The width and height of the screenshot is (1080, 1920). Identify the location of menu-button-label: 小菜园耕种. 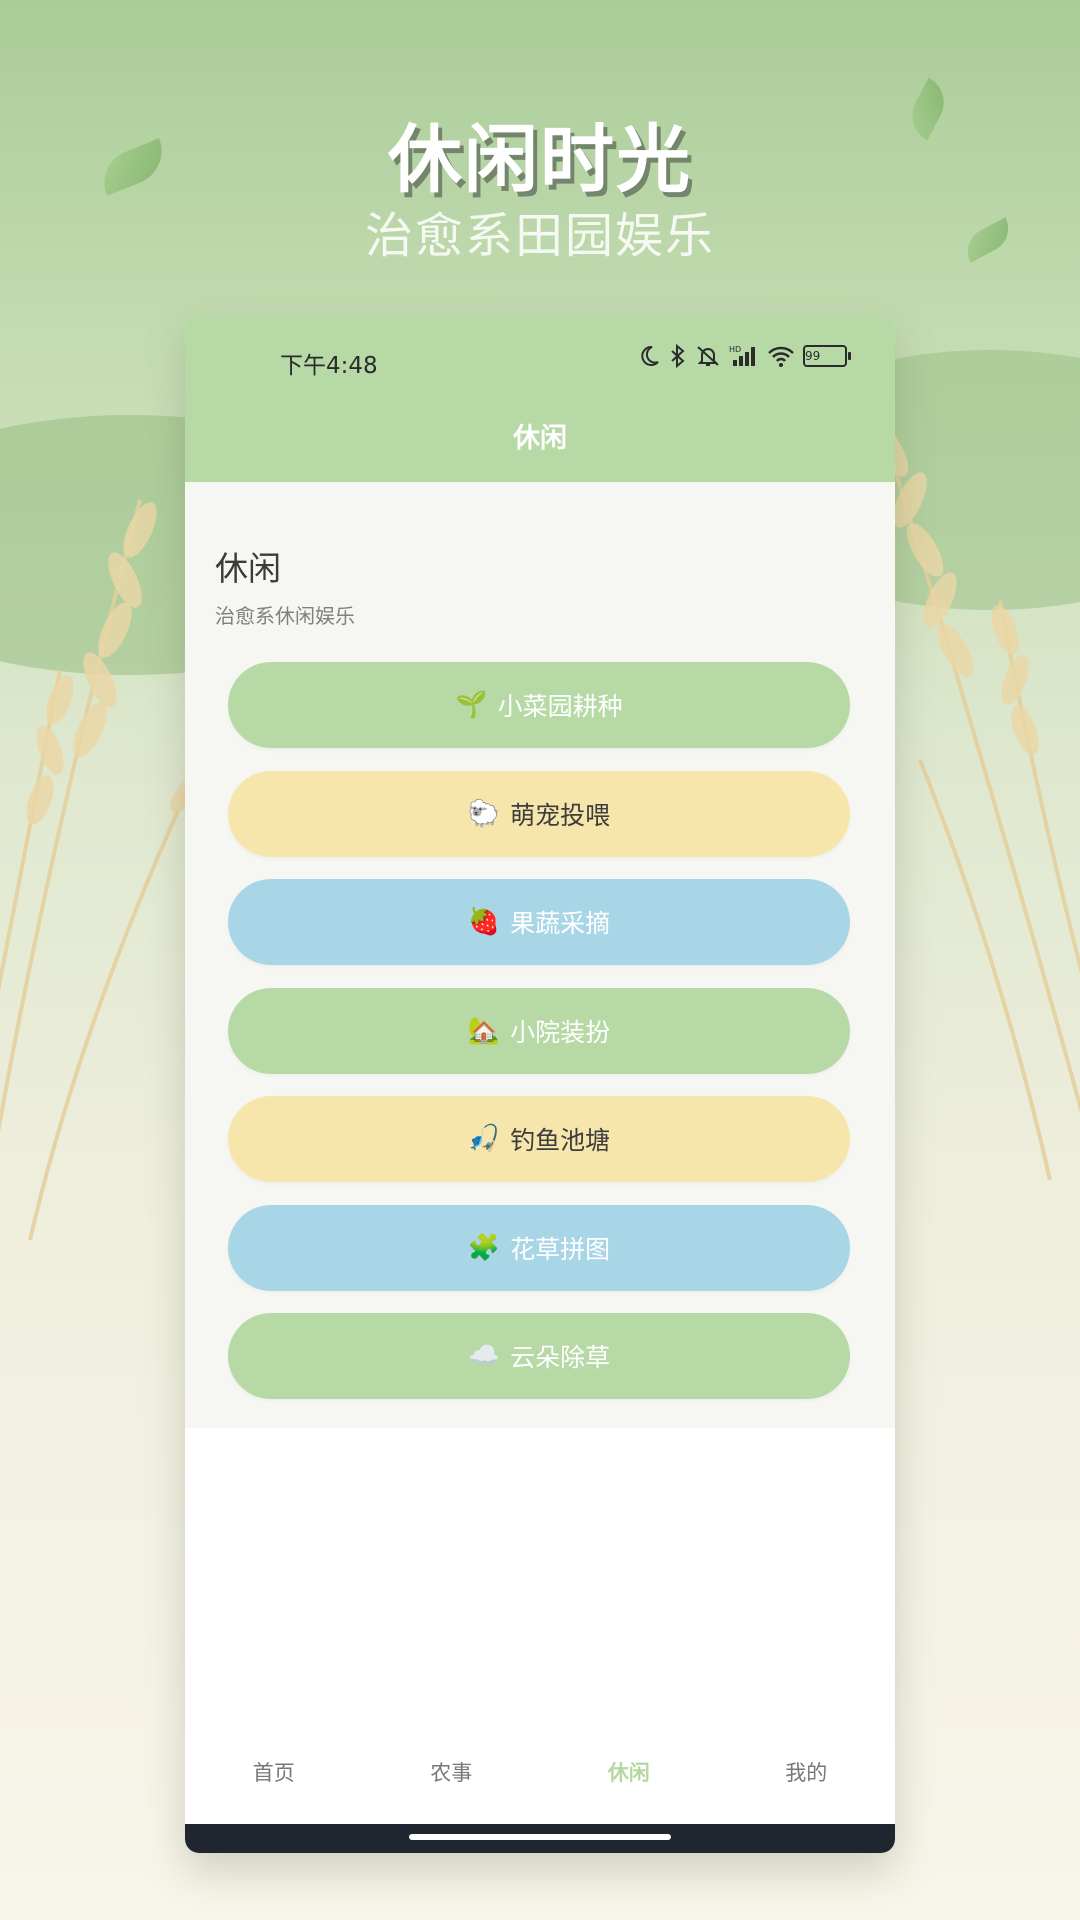
(560, 706).